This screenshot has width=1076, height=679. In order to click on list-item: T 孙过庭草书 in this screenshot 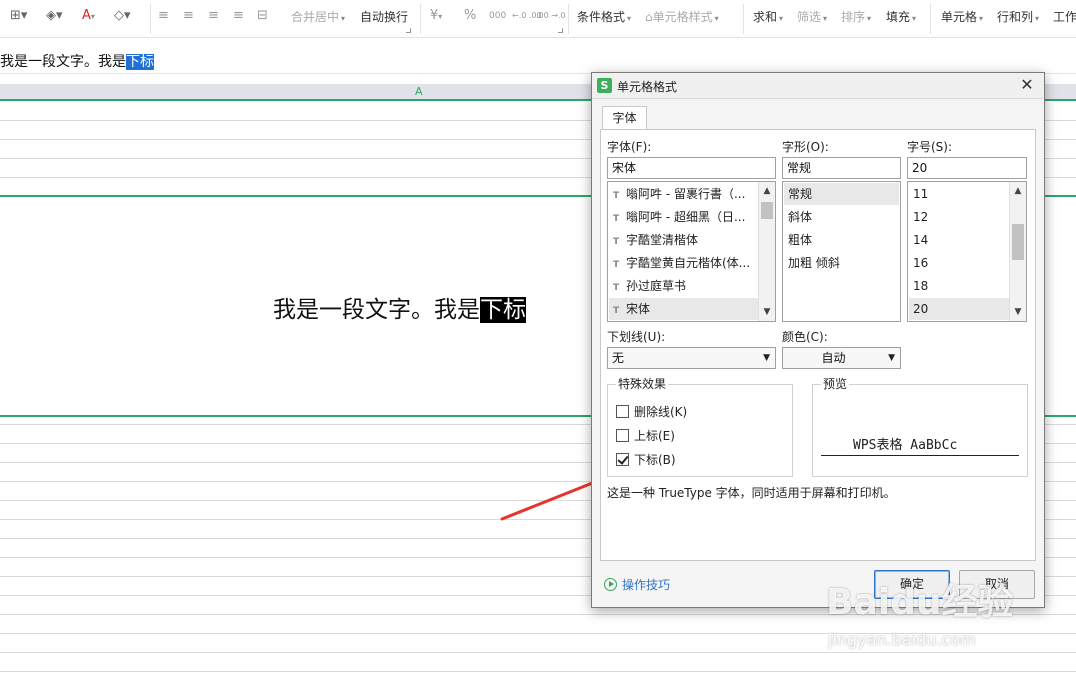, I will do `click(683, 286)`.